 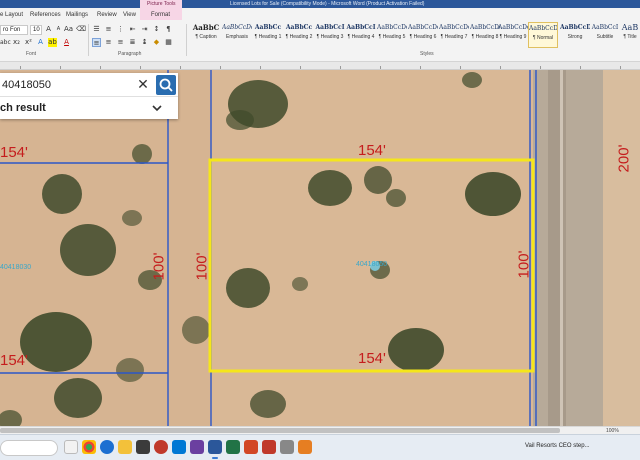 What do you see at coordinates (40, 42) in the screenshot?
I see `text-effects-icon: A` at bounding box center [40, 42].